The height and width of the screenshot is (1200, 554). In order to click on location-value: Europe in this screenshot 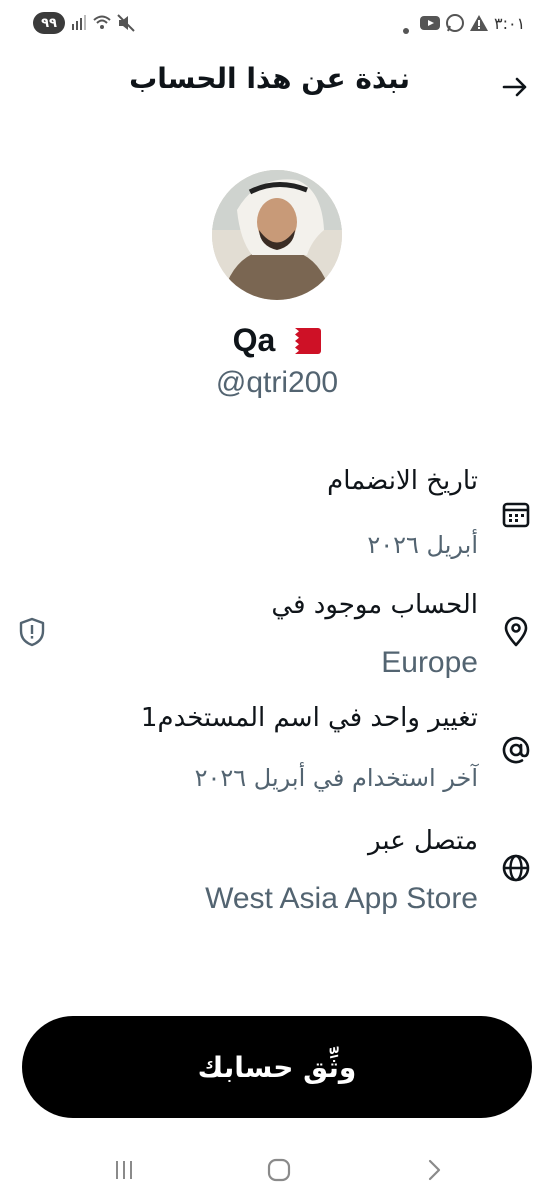, I will do `click(429, 662)`.